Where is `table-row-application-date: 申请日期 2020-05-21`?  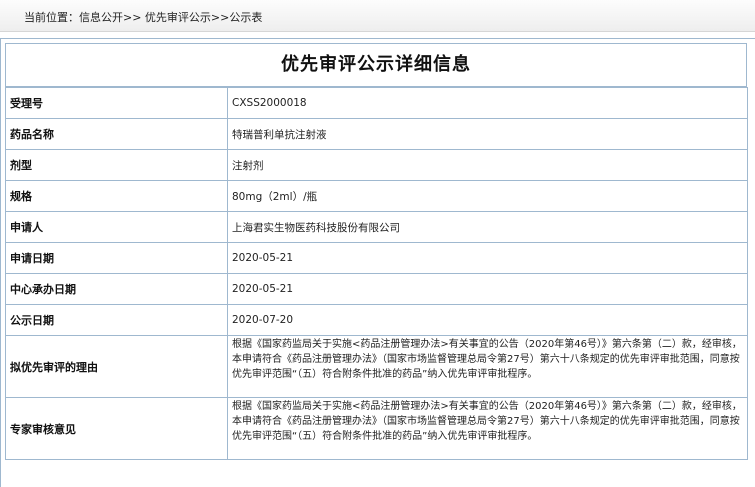
table-row-application-date: 申请日期 2020-05-21 is located at coordinates (376, 258).